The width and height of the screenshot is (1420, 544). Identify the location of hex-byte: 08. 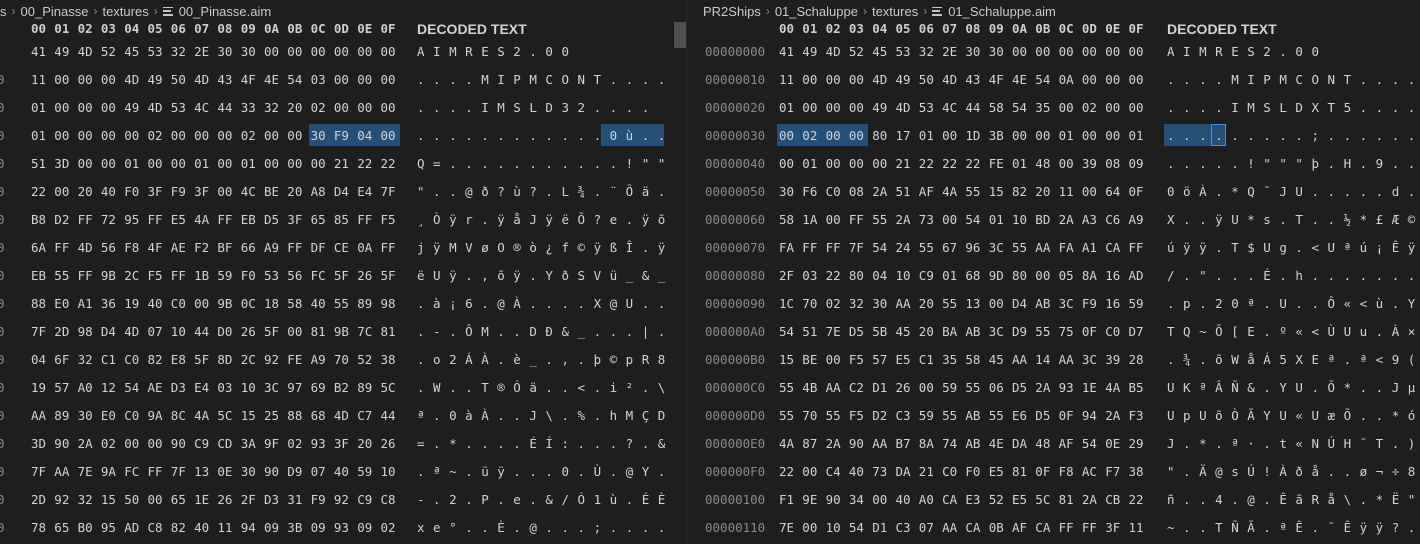
(1112, 164).